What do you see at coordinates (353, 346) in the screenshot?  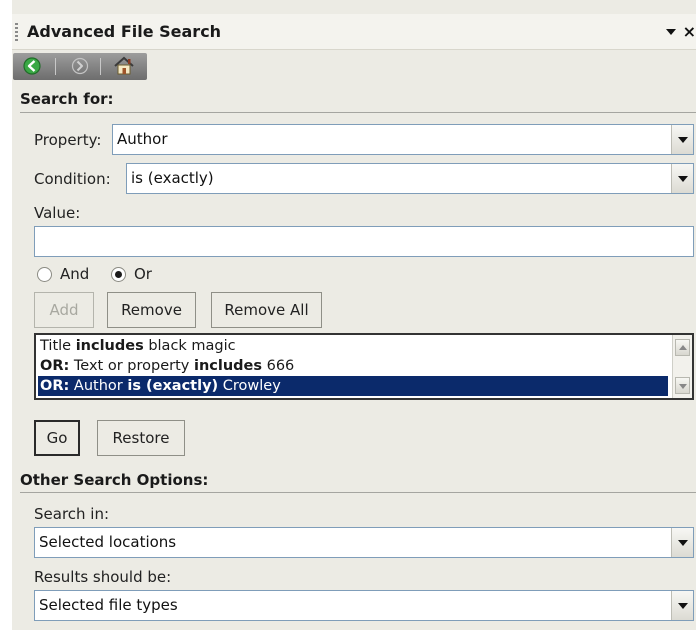 I see `list-item: Title includes black magic` at bounding box center [353, 346].